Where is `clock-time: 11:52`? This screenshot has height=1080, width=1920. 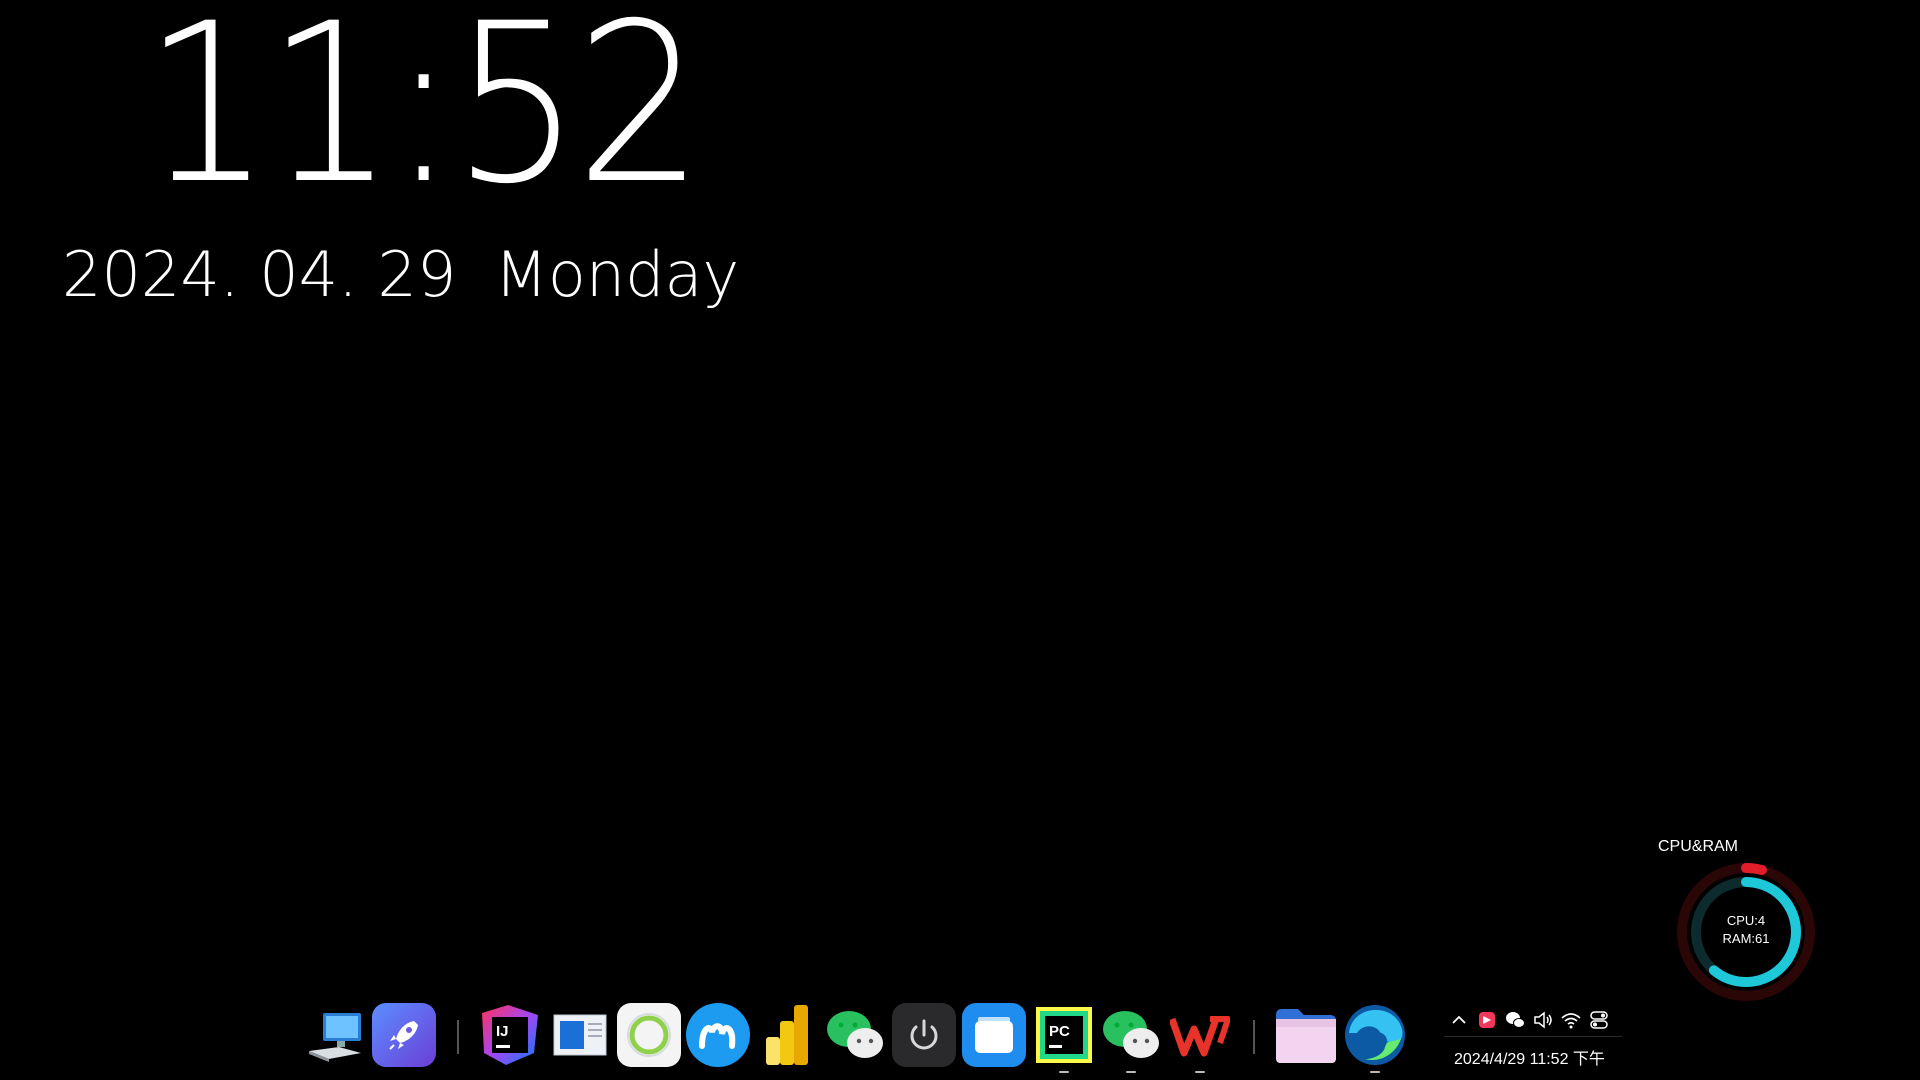
clock-time: 11:52 is located at coordinates (423, 116).